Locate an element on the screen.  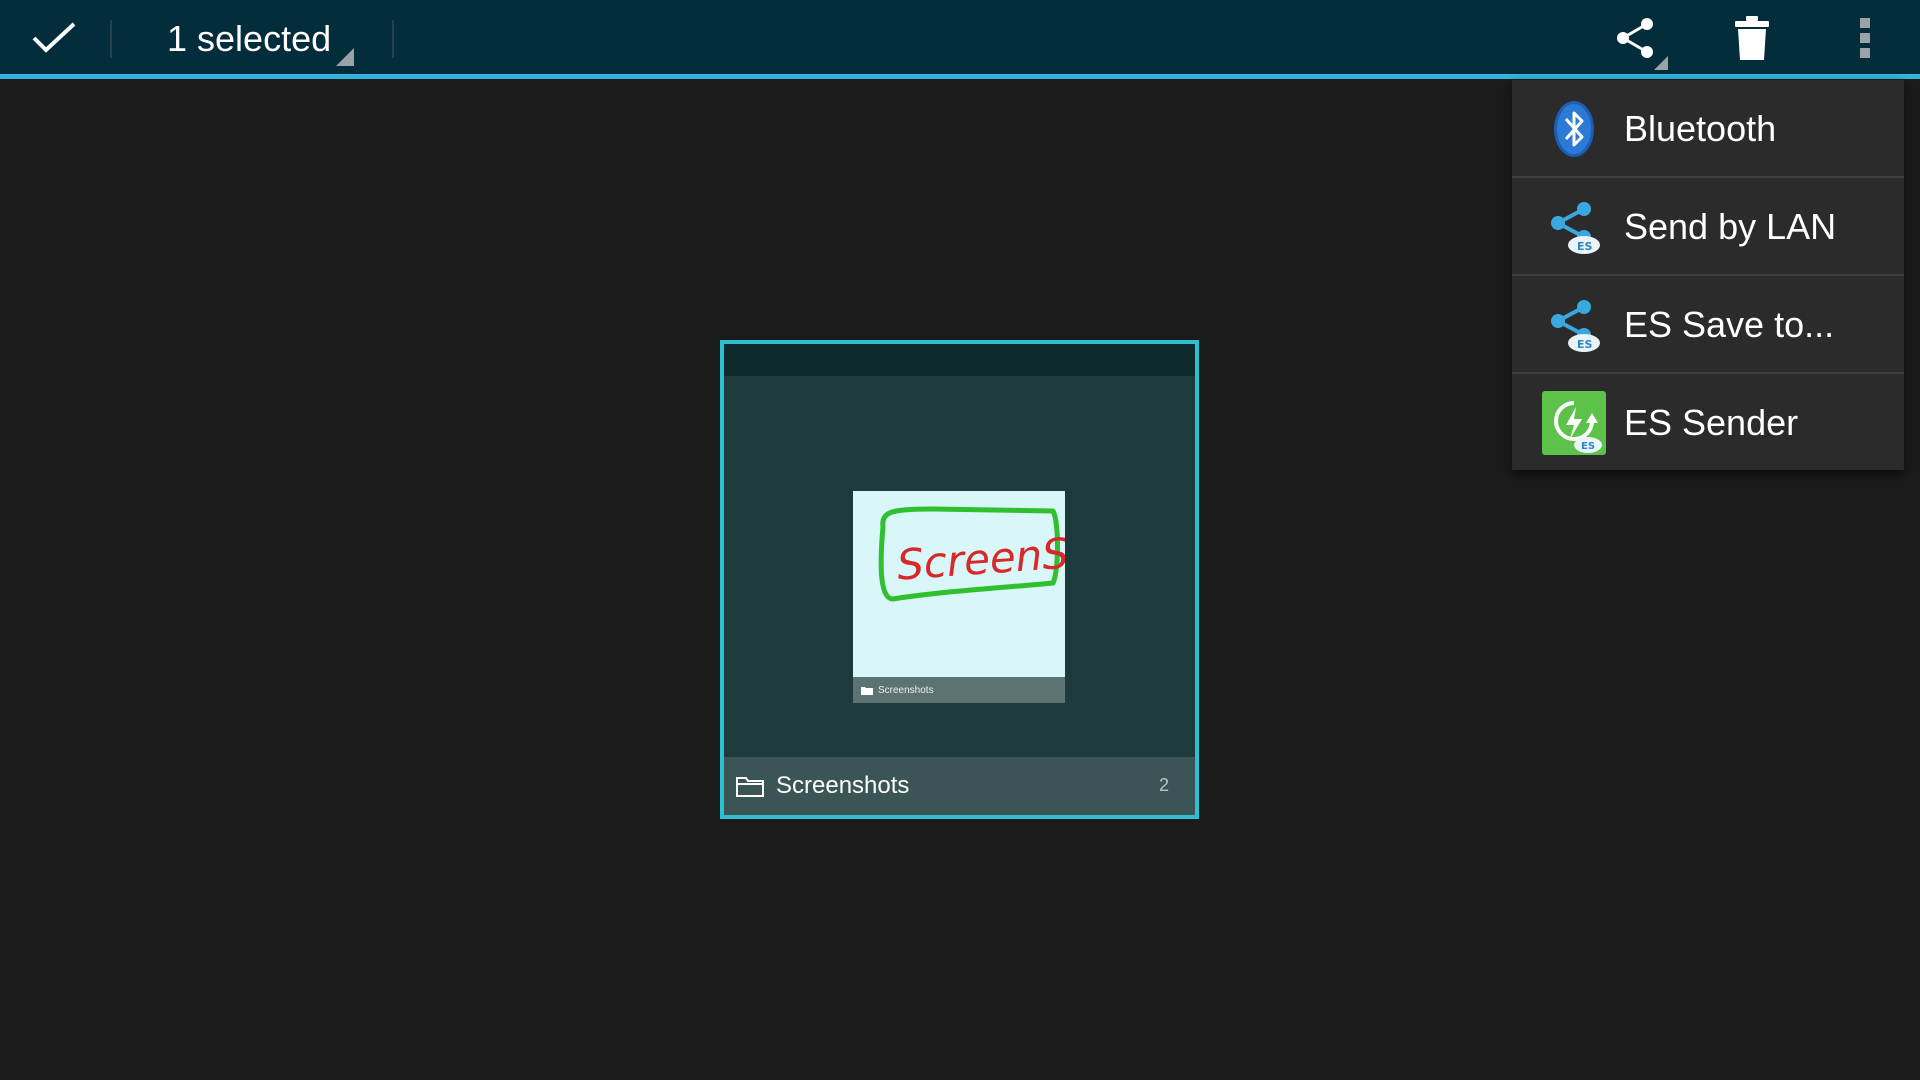
delete-button is located at coordinates (1752, 38).